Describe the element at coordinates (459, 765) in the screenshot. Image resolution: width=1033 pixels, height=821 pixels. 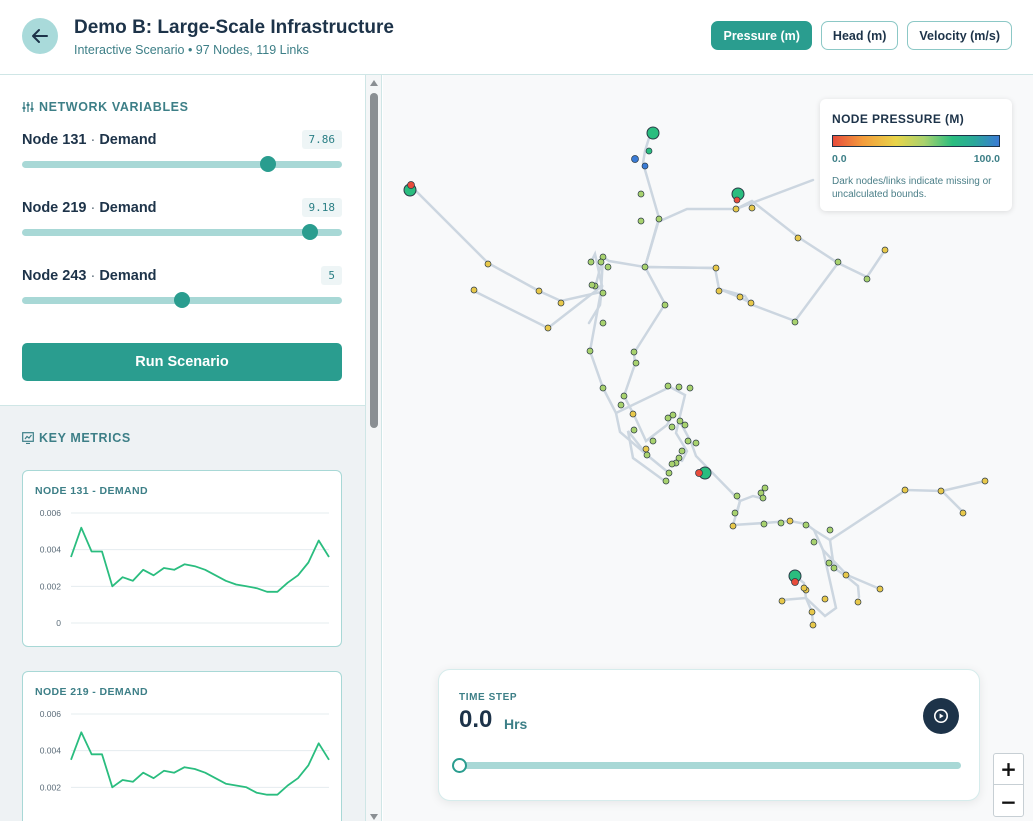
I see `time-step-slider-thumb` at that location.